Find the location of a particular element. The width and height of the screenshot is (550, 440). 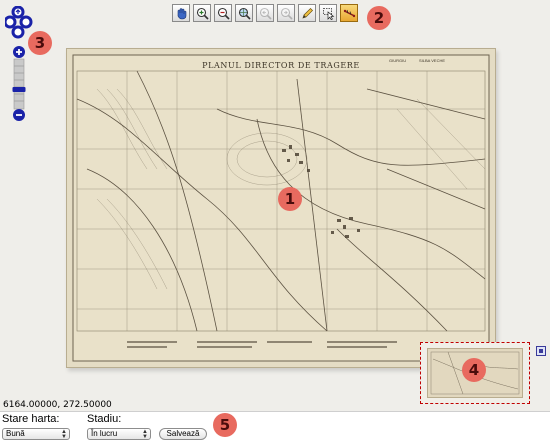

select-icon is located at coordinates (328, 13).